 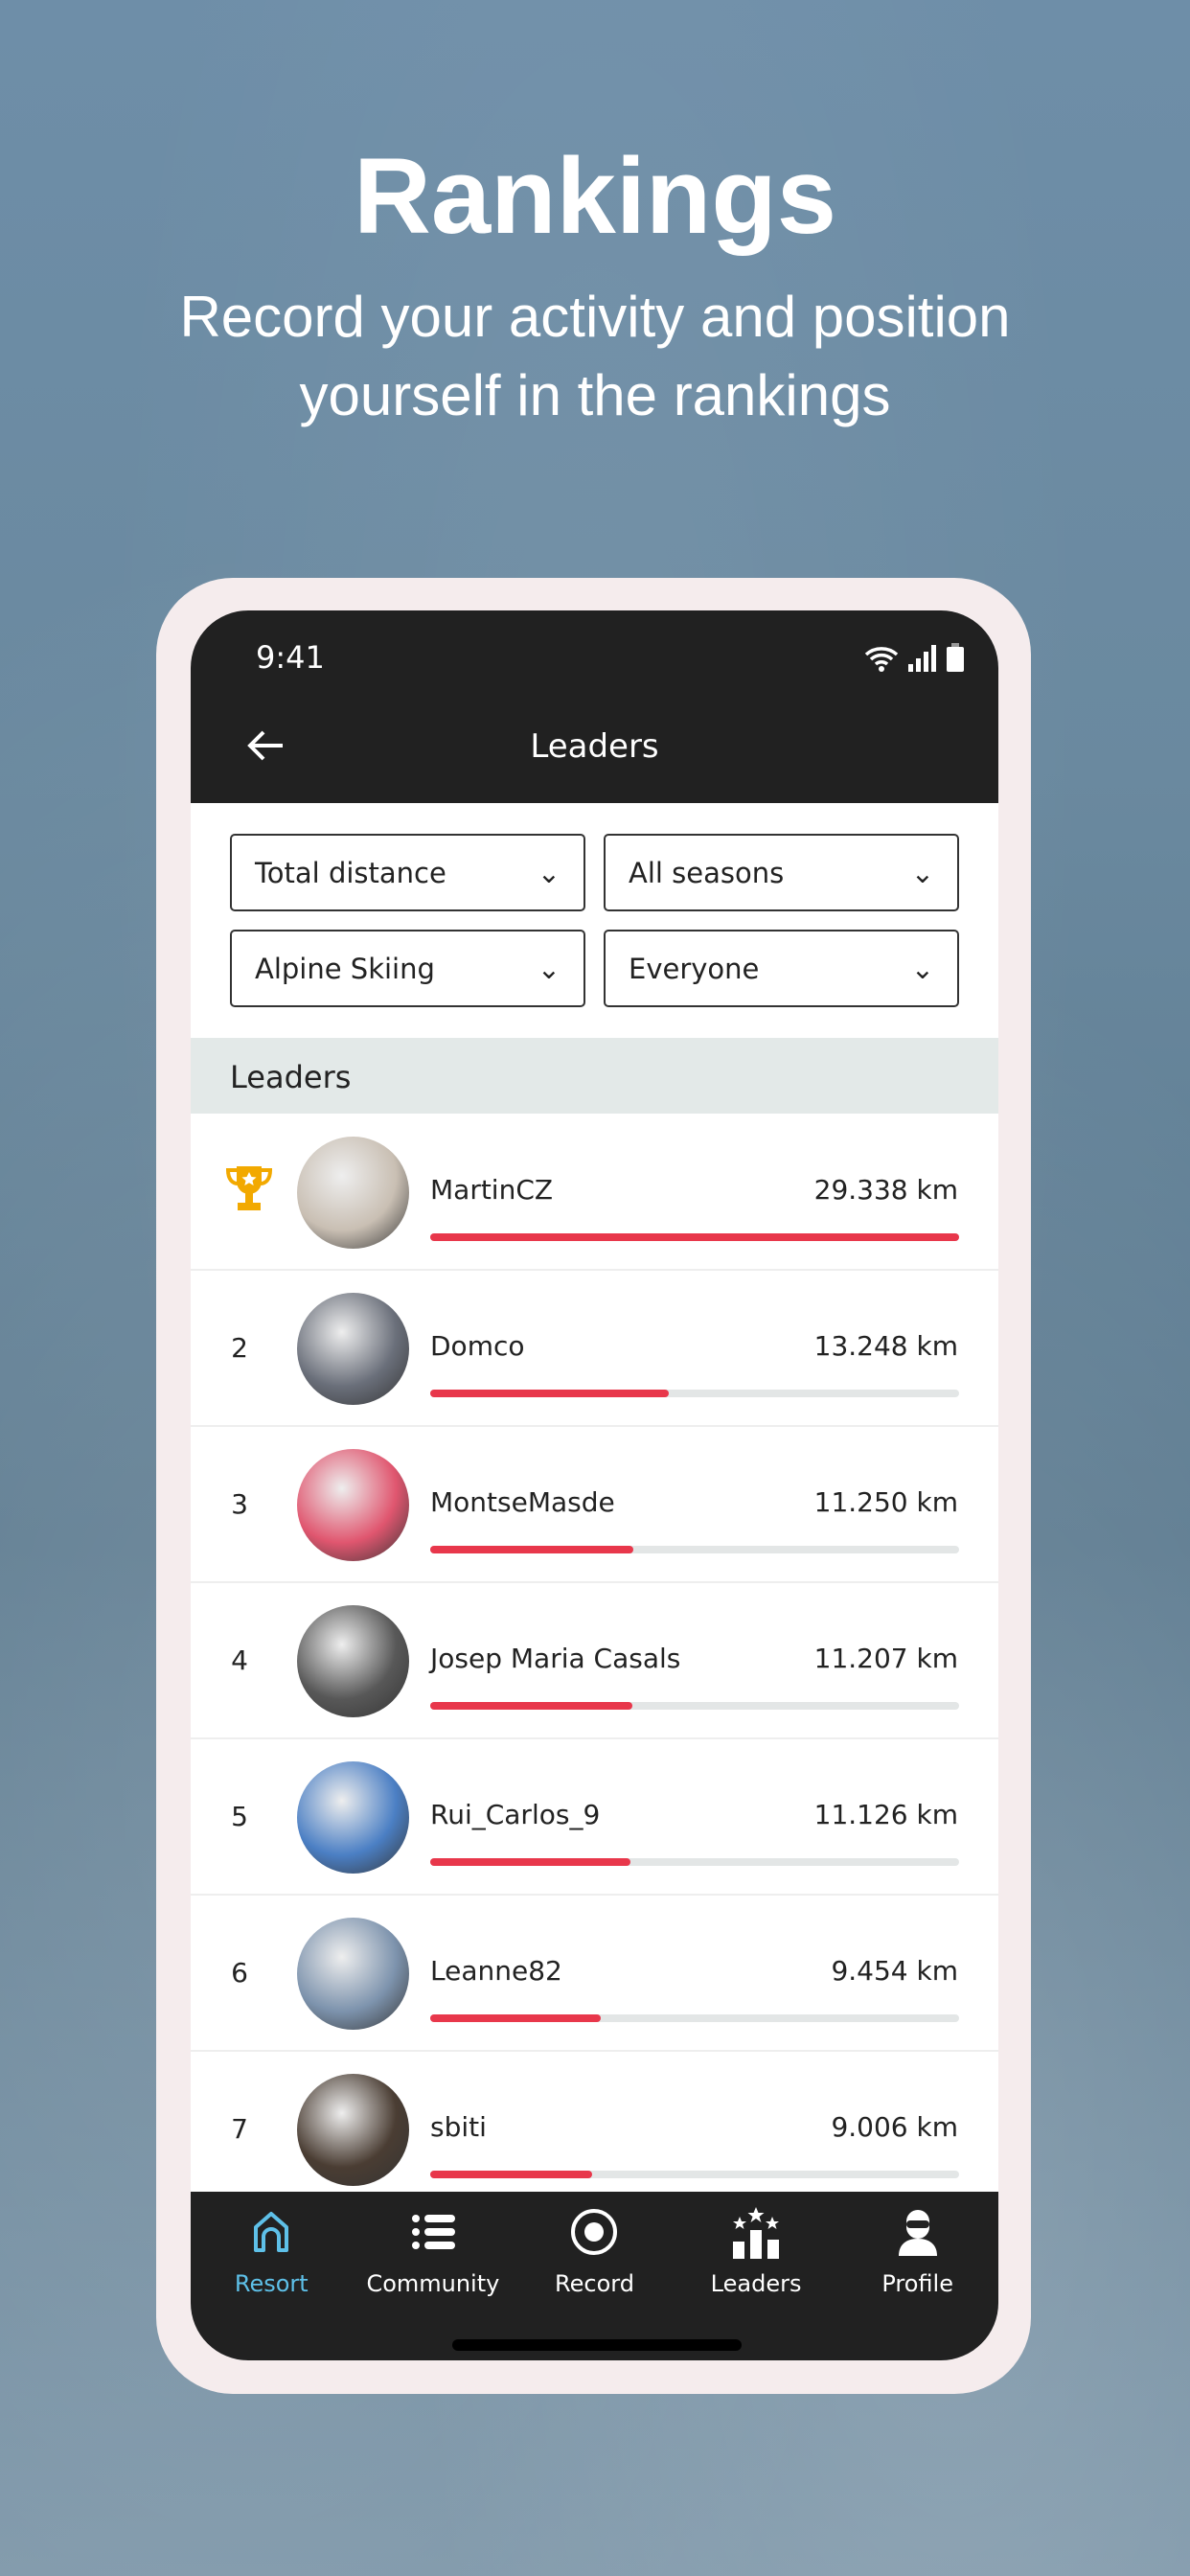 I want to click on app-header: 9:41 Leaders, so click(x=594, y=706).